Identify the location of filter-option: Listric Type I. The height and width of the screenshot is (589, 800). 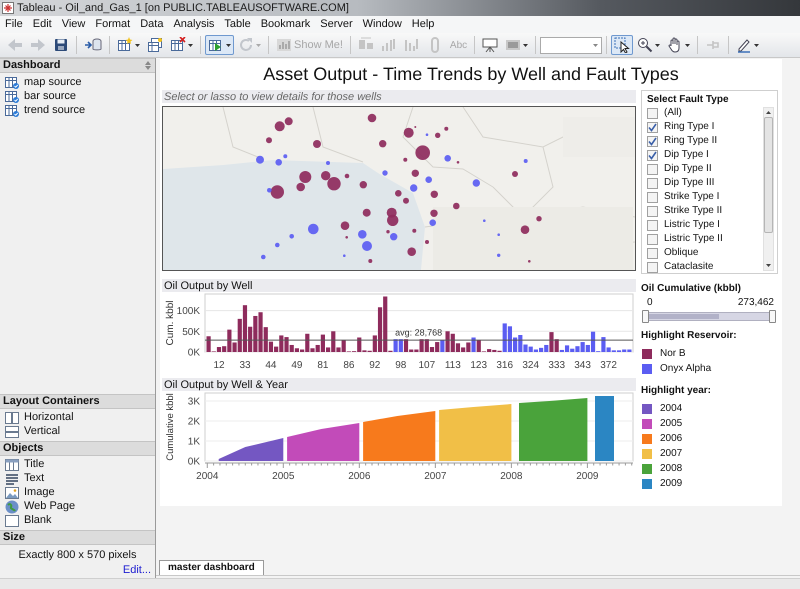
(692, 225).